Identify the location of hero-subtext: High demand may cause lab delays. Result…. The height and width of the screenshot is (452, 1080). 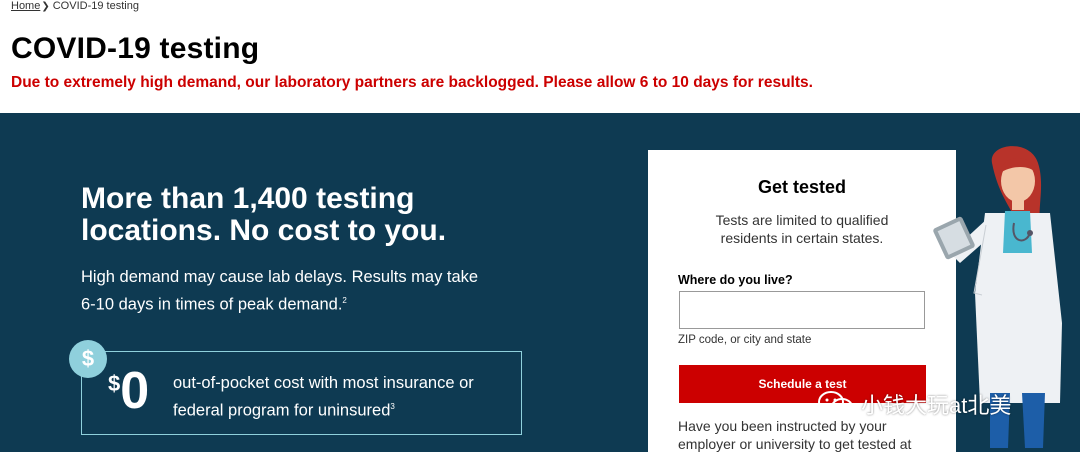
(280, 291).